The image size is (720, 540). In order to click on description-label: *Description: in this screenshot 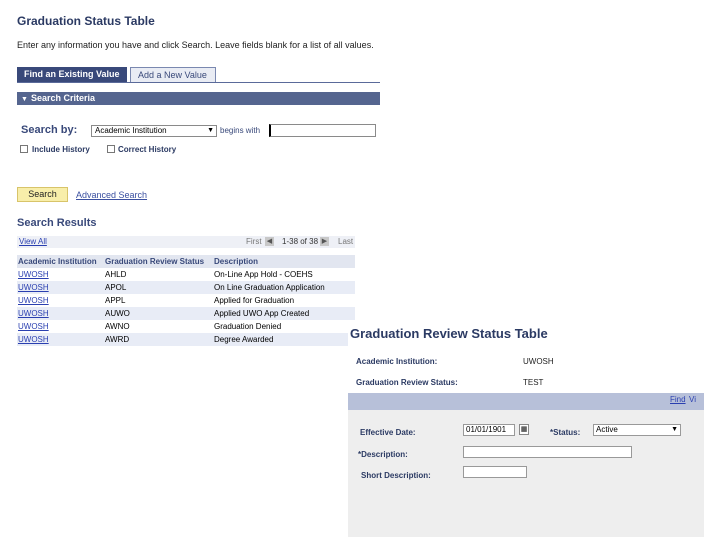, I will do `click(383, 454)`.